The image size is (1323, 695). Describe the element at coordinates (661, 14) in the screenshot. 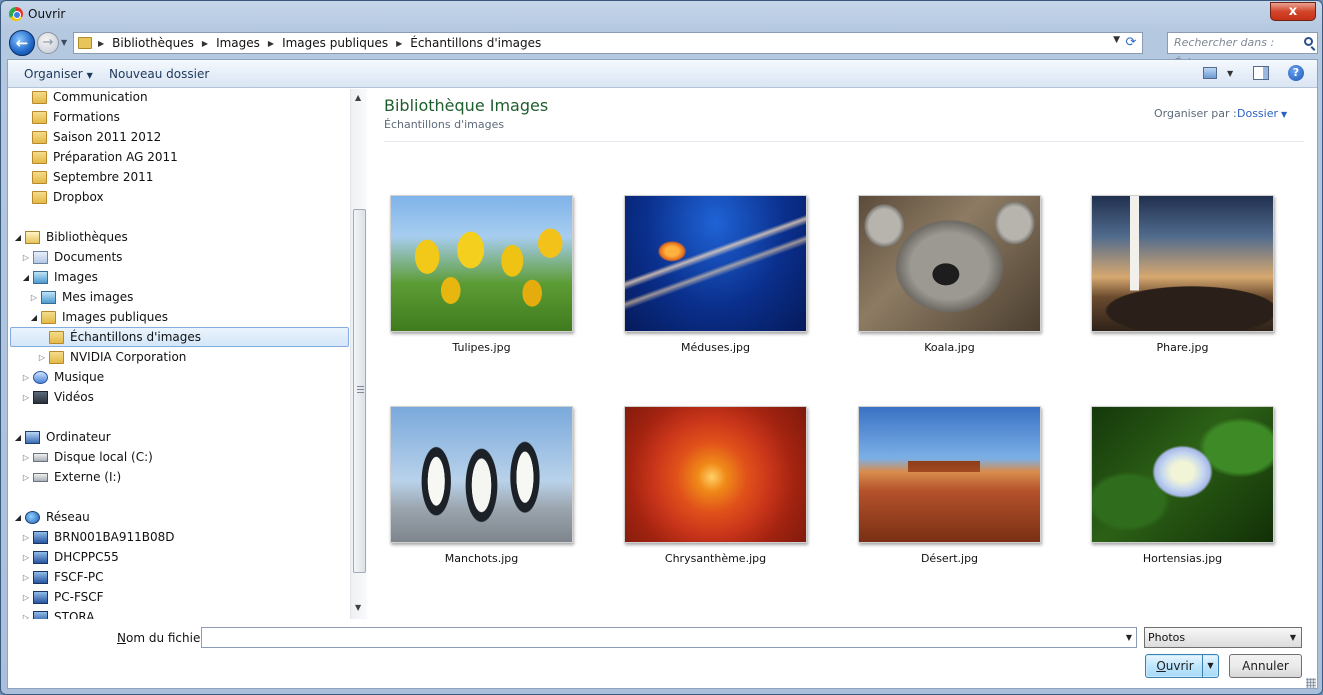

I see `title-bar: Ouvrir x` at that location.